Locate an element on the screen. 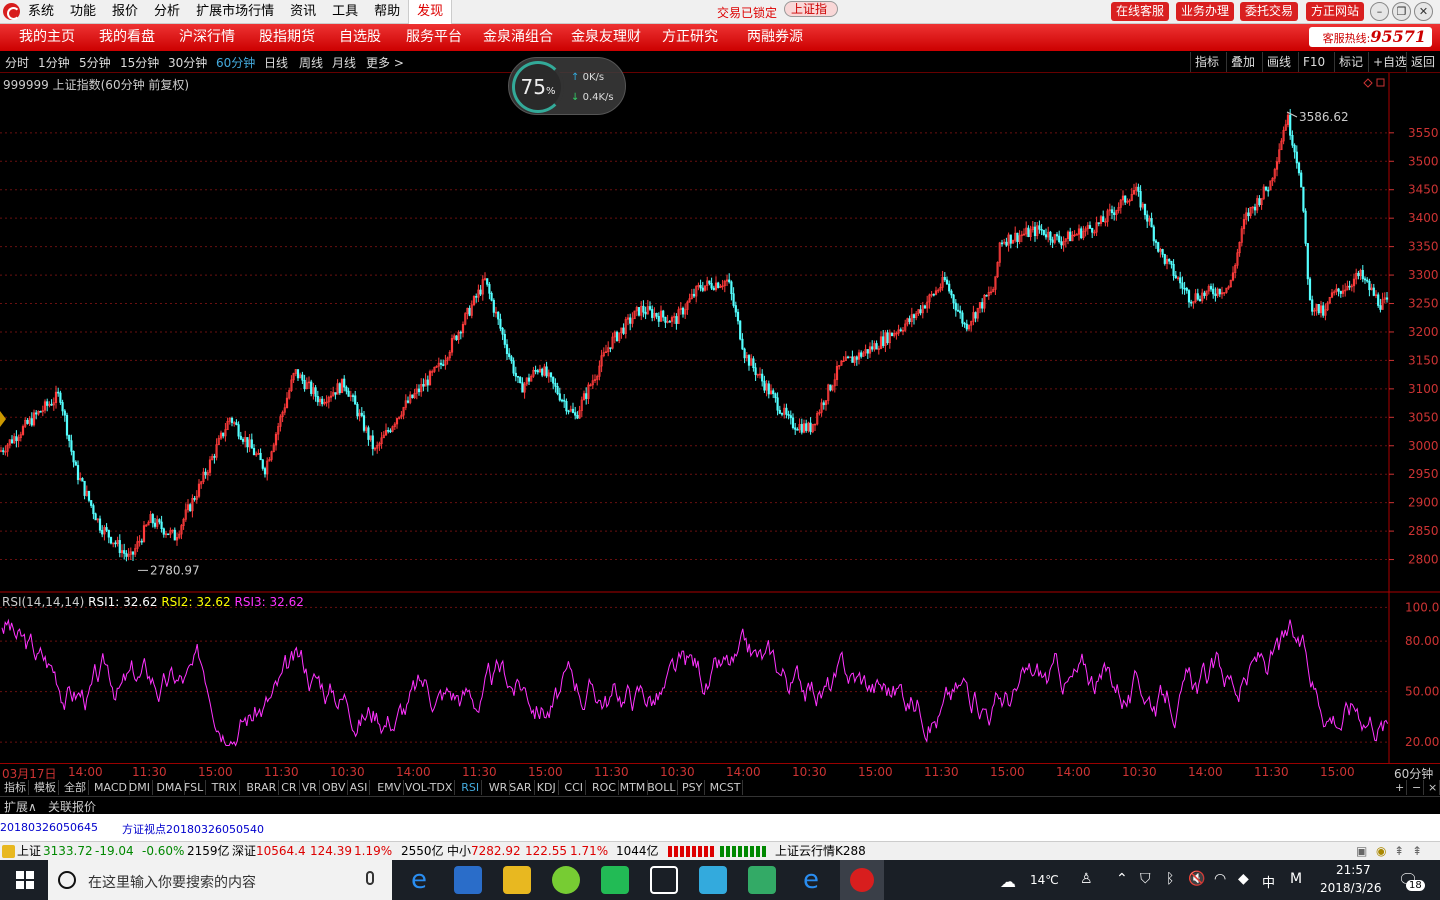 This screenshot has width=1440, height=900. clock-date: 2018/3/26 is located at coordinates (1351, 888).